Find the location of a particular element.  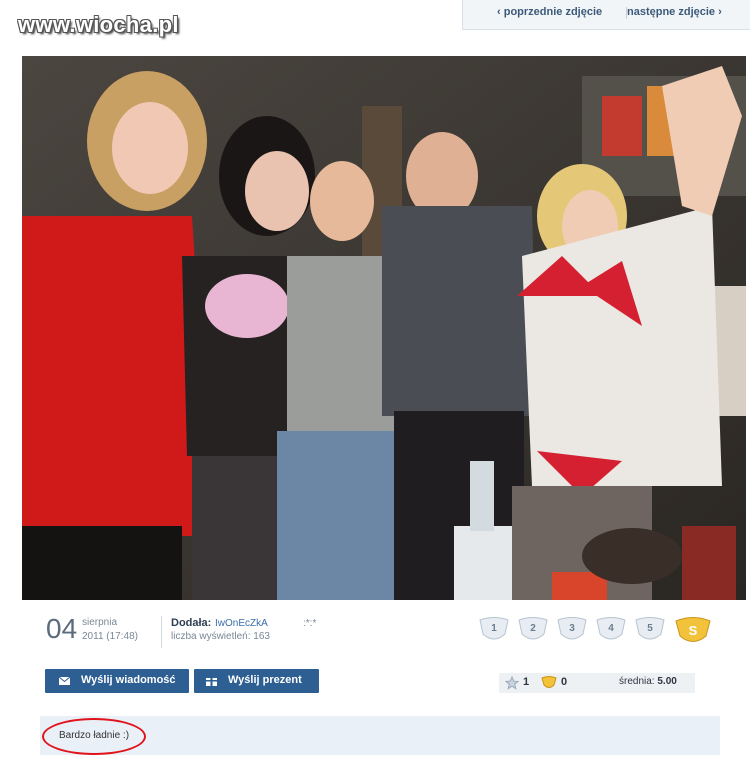

rate-label: 3 is located at coordinates (572, 628).